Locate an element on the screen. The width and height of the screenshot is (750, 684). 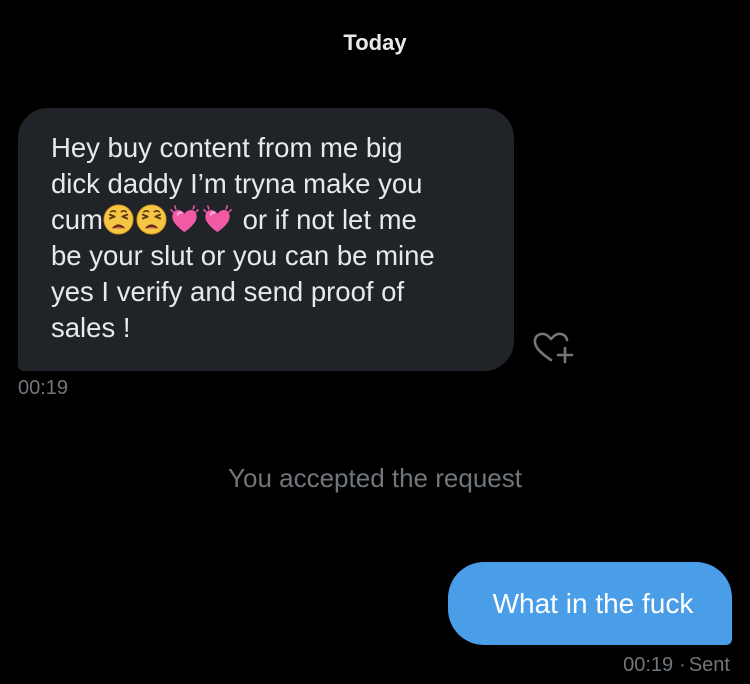
heart-plus-icon is located at coordinates (553, 348).